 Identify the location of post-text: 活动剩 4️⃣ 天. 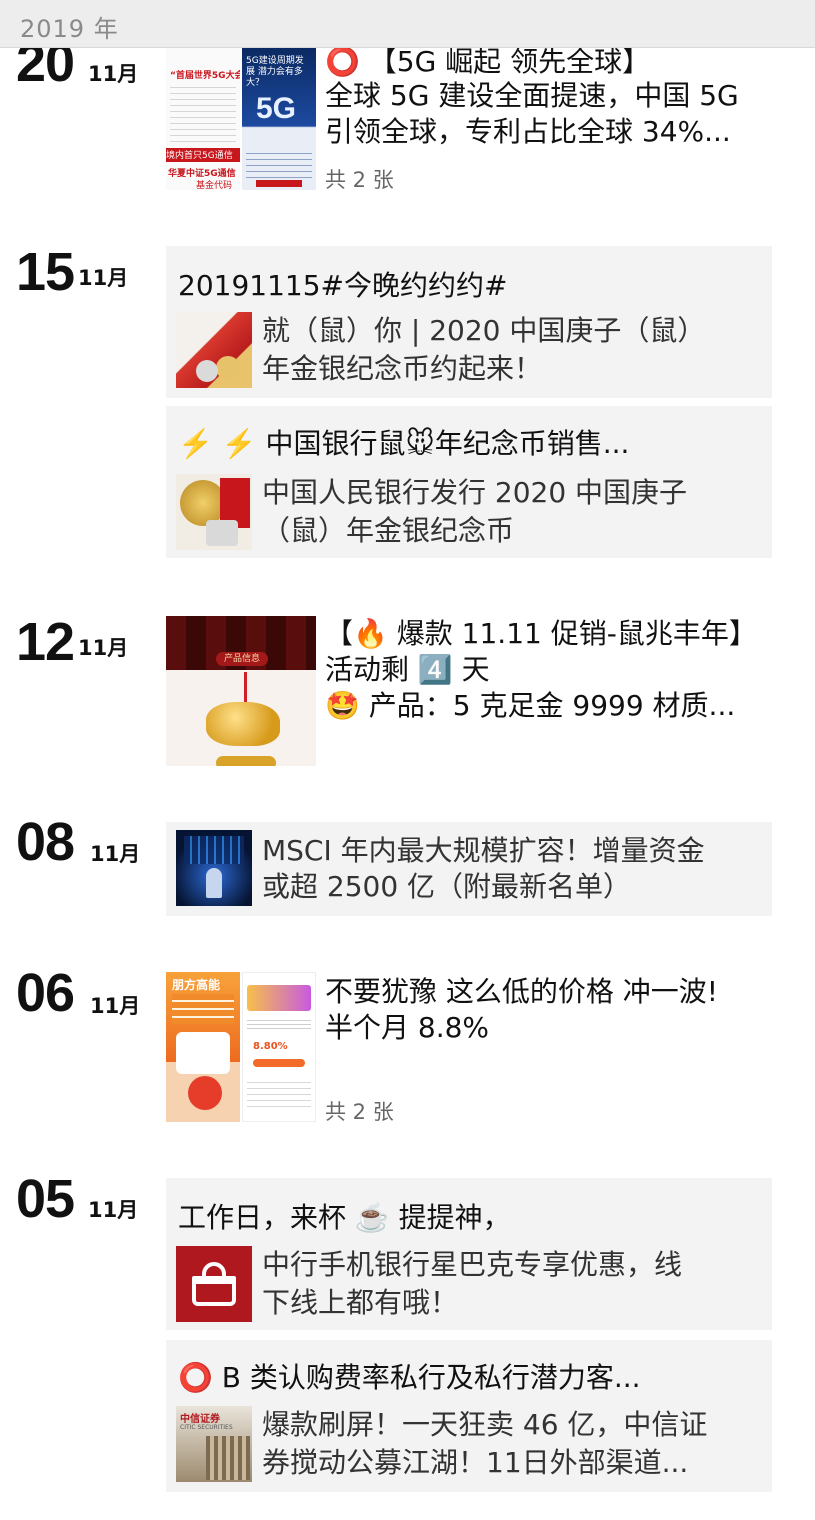
(407, 669).